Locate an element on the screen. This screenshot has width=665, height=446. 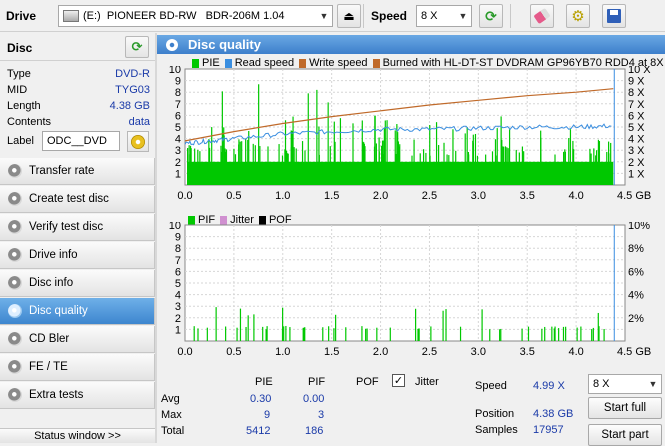
y-tick-label: 5 is located at coordinates (178, 128).